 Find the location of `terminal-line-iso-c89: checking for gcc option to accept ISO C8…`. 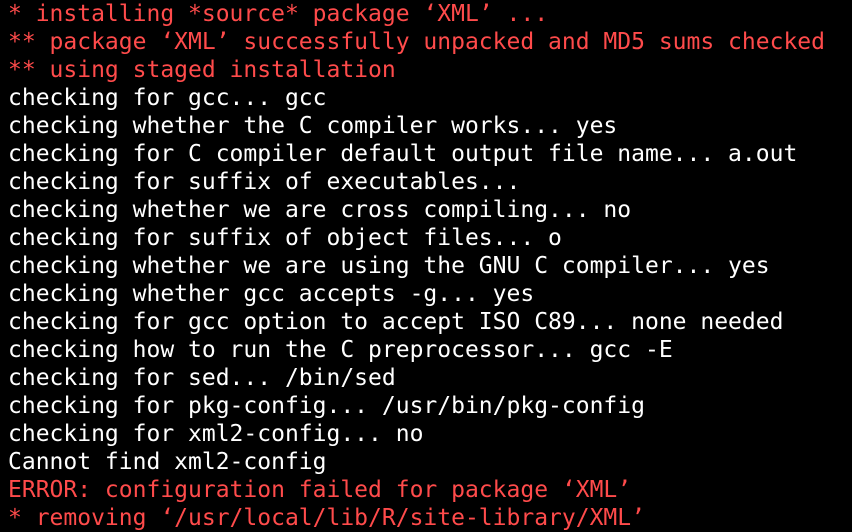

terminal-line-iso-c89: checking for gcc option to accept ISO C8… is located at coordinates (396, 322).